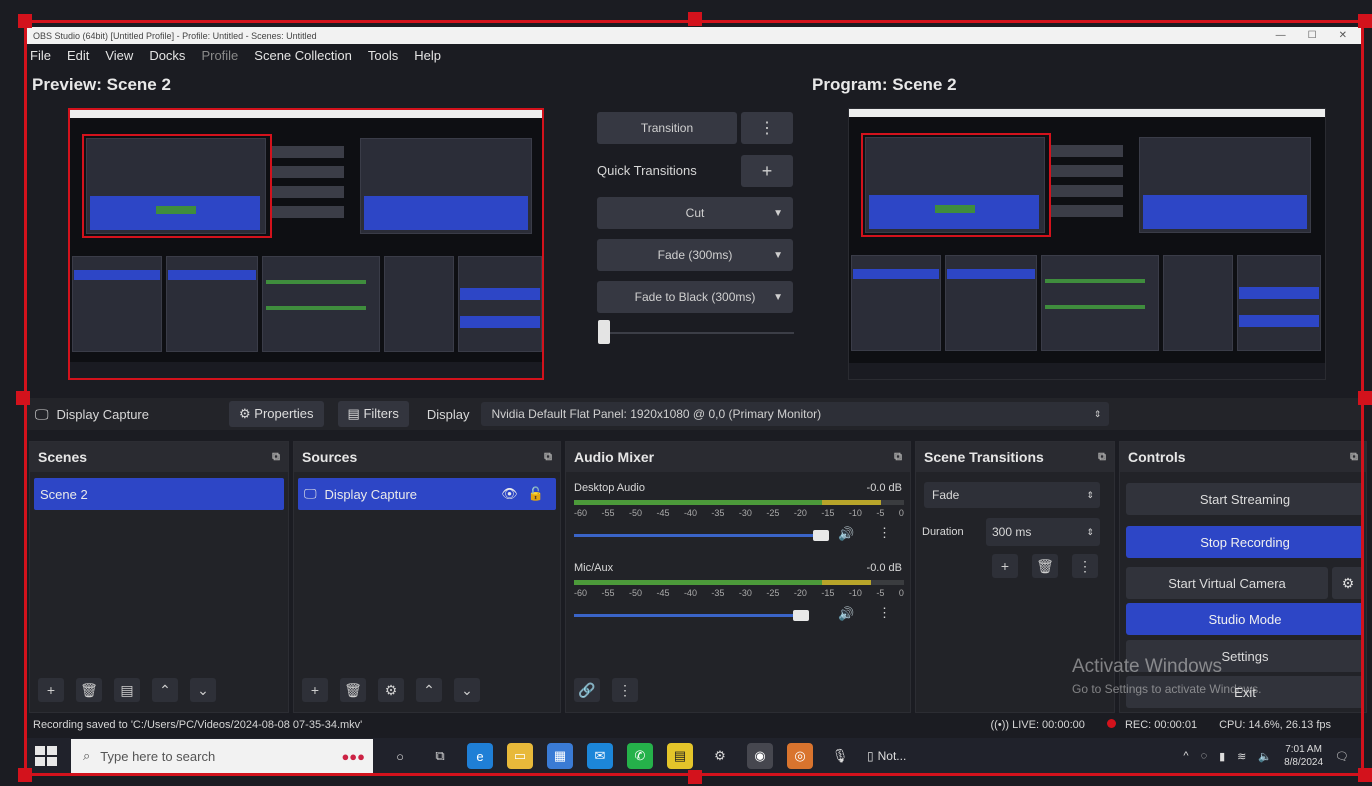  What do you see at coordinates (119, 58) in the screenshot?
I see `menu-view: View` at bounding box center [119, 58].